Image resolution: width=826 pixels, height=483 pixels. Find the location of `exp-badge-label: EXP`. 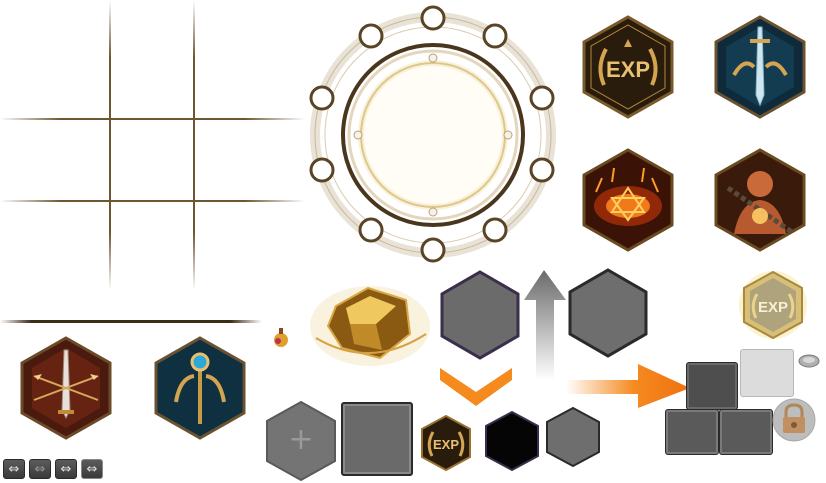

exp-badge-label: EXP is located at coordinates (628, 69).